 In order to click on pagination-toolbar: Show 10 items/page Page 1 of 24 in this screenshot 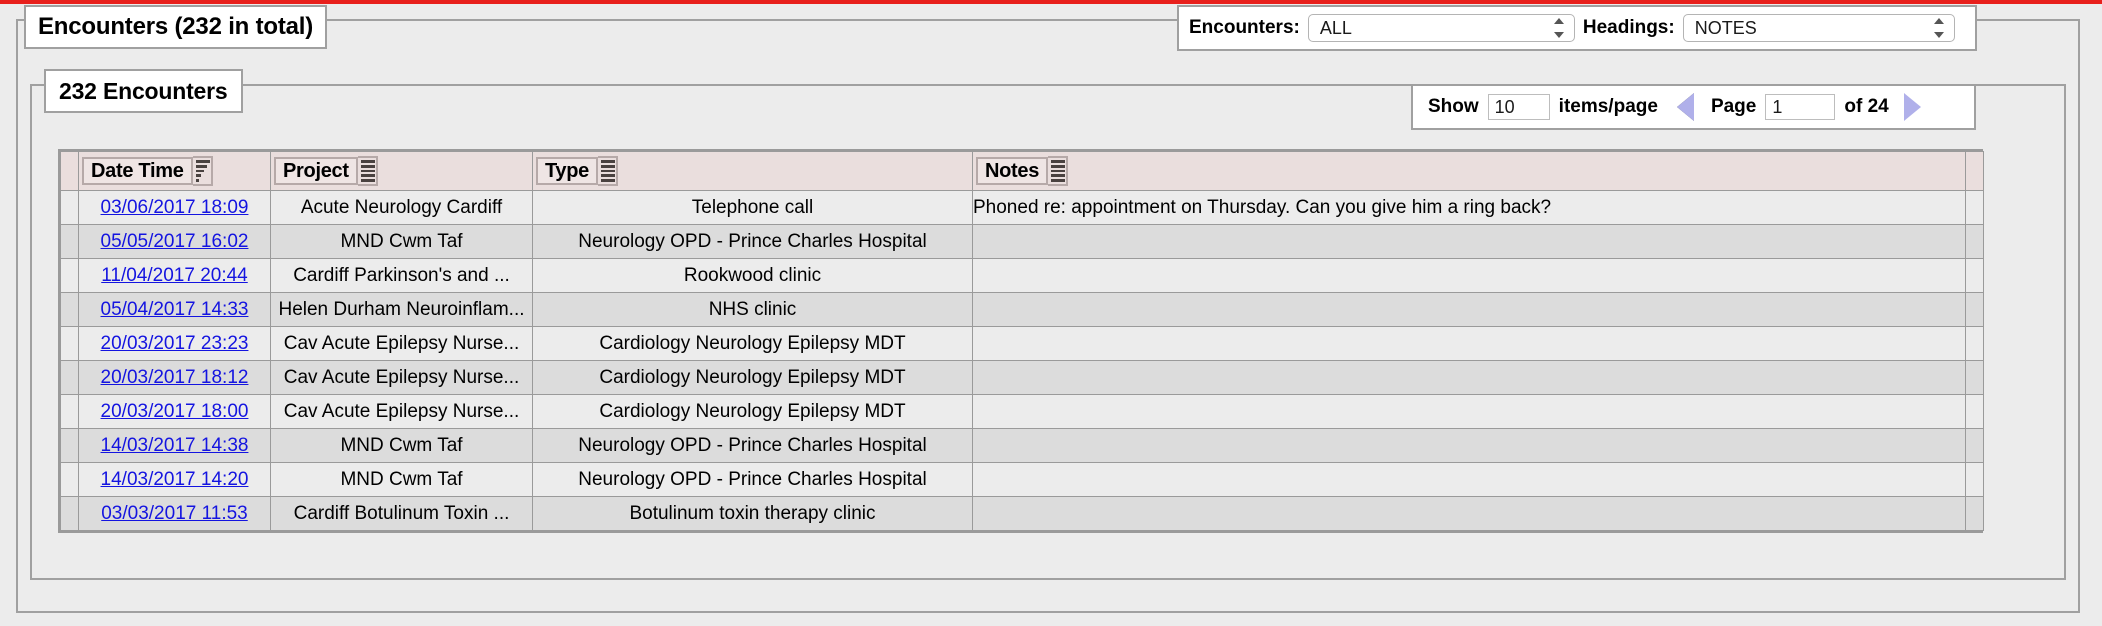, I will do `click(1693, 107)`.